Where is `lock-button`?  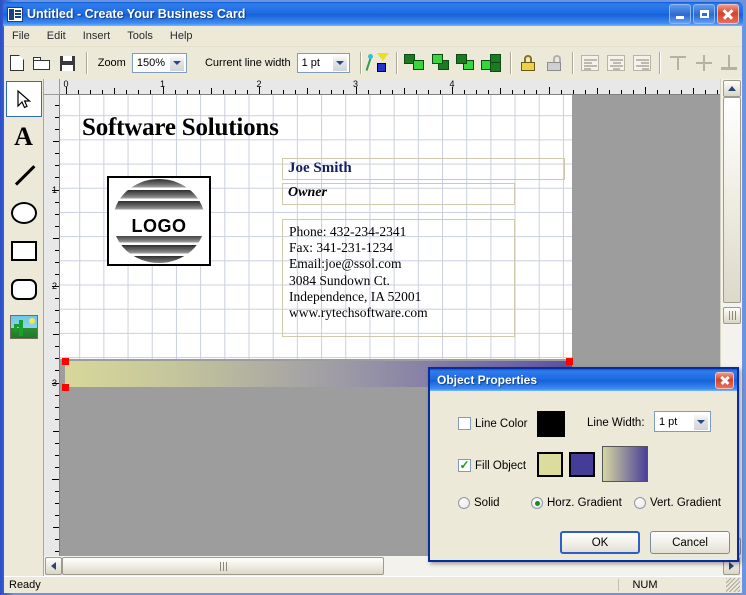 lock-button is located at coordinates (529, 63).